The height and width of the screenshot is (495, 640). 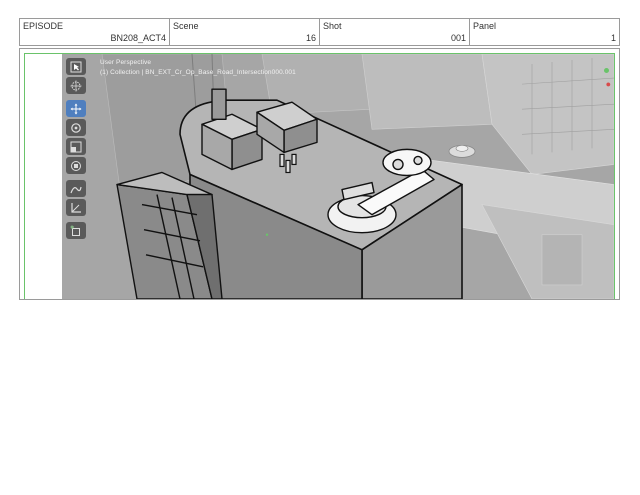 I want to click on select-tool, so click(x=76, y=66).